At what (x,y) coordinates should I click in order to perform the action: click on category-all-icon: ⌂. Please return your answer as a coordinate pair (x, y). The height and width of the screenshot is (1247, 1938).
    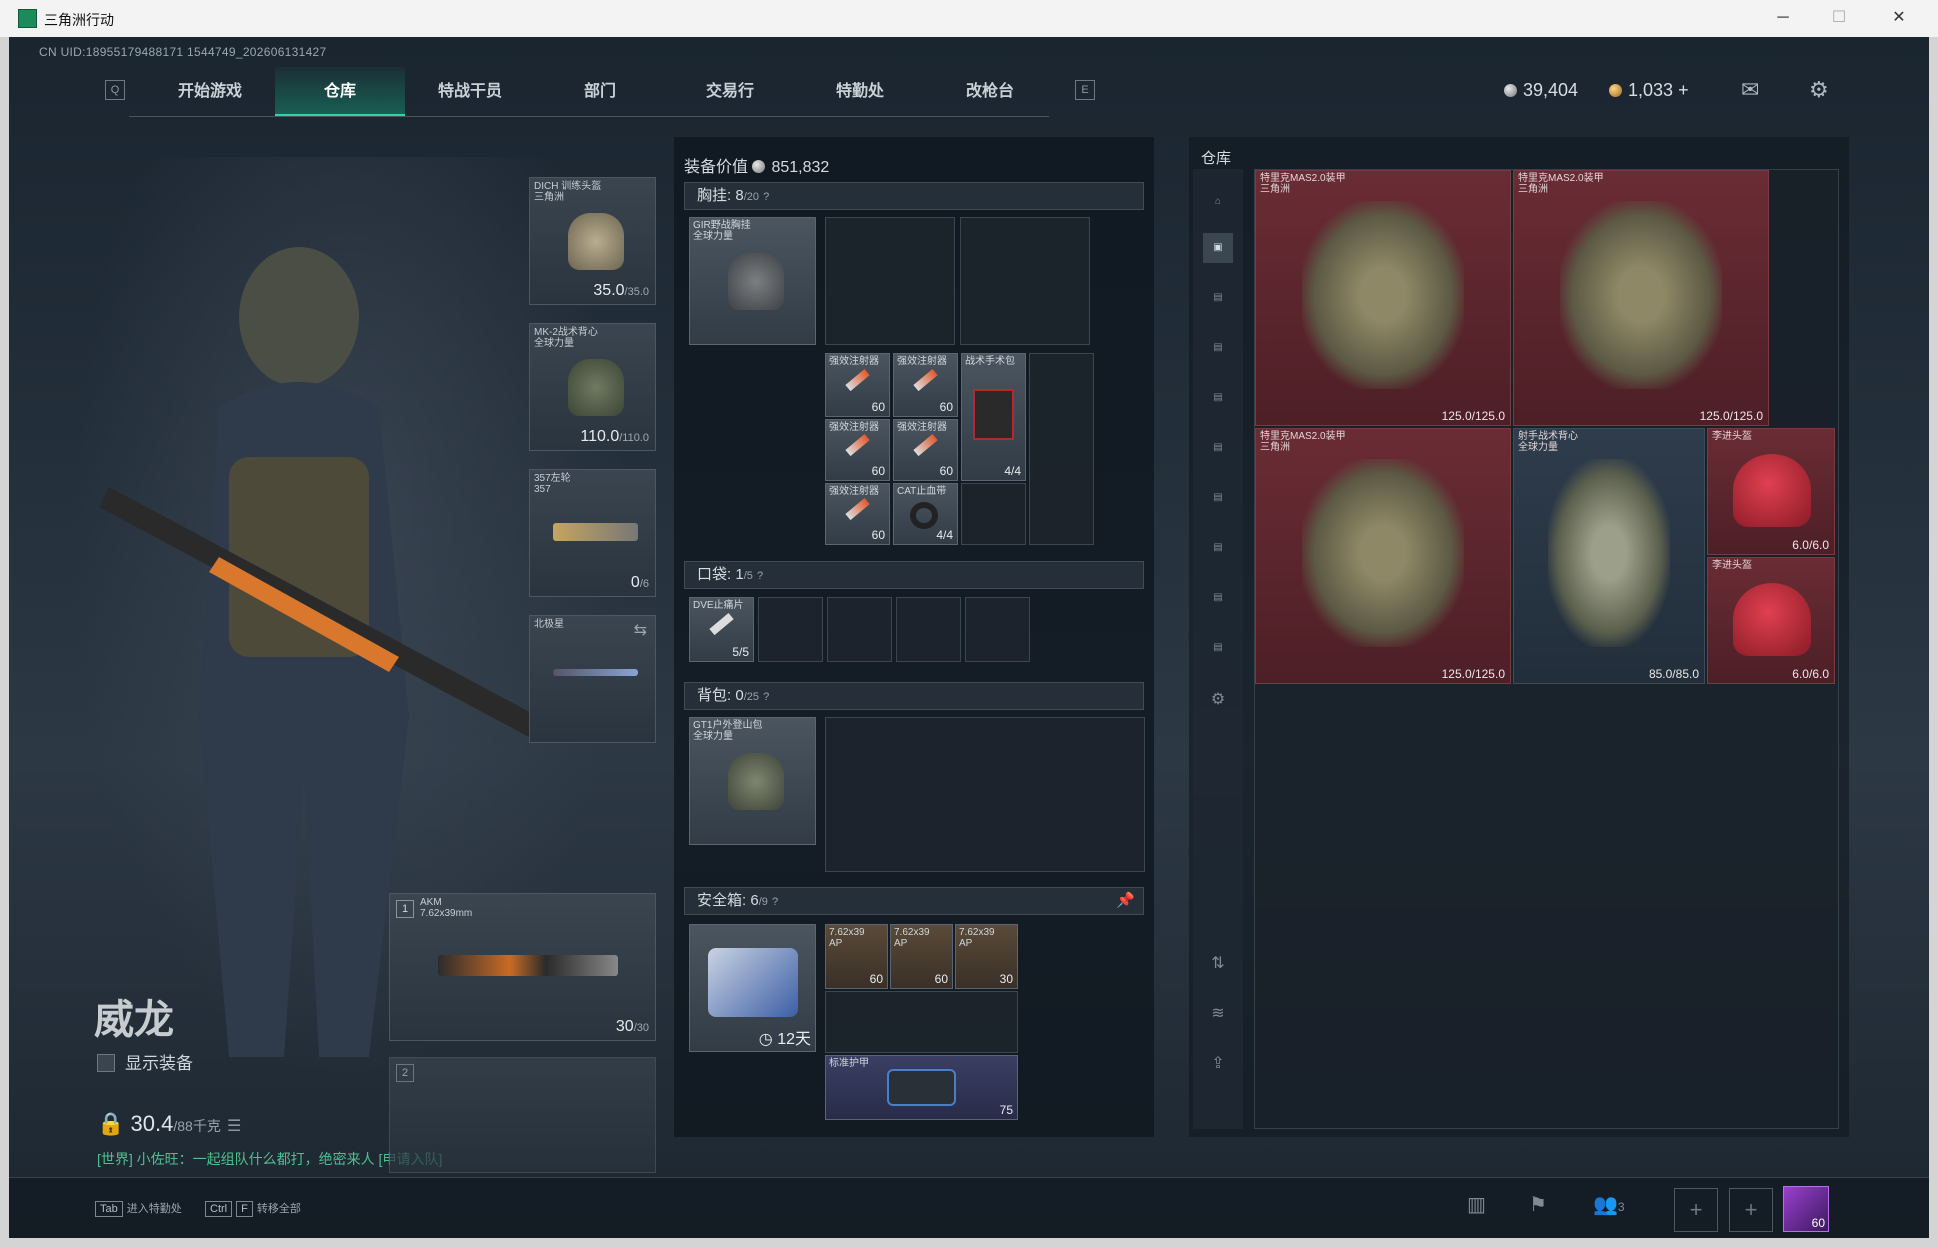
    Looking at the image, I should click on (1218, 202).